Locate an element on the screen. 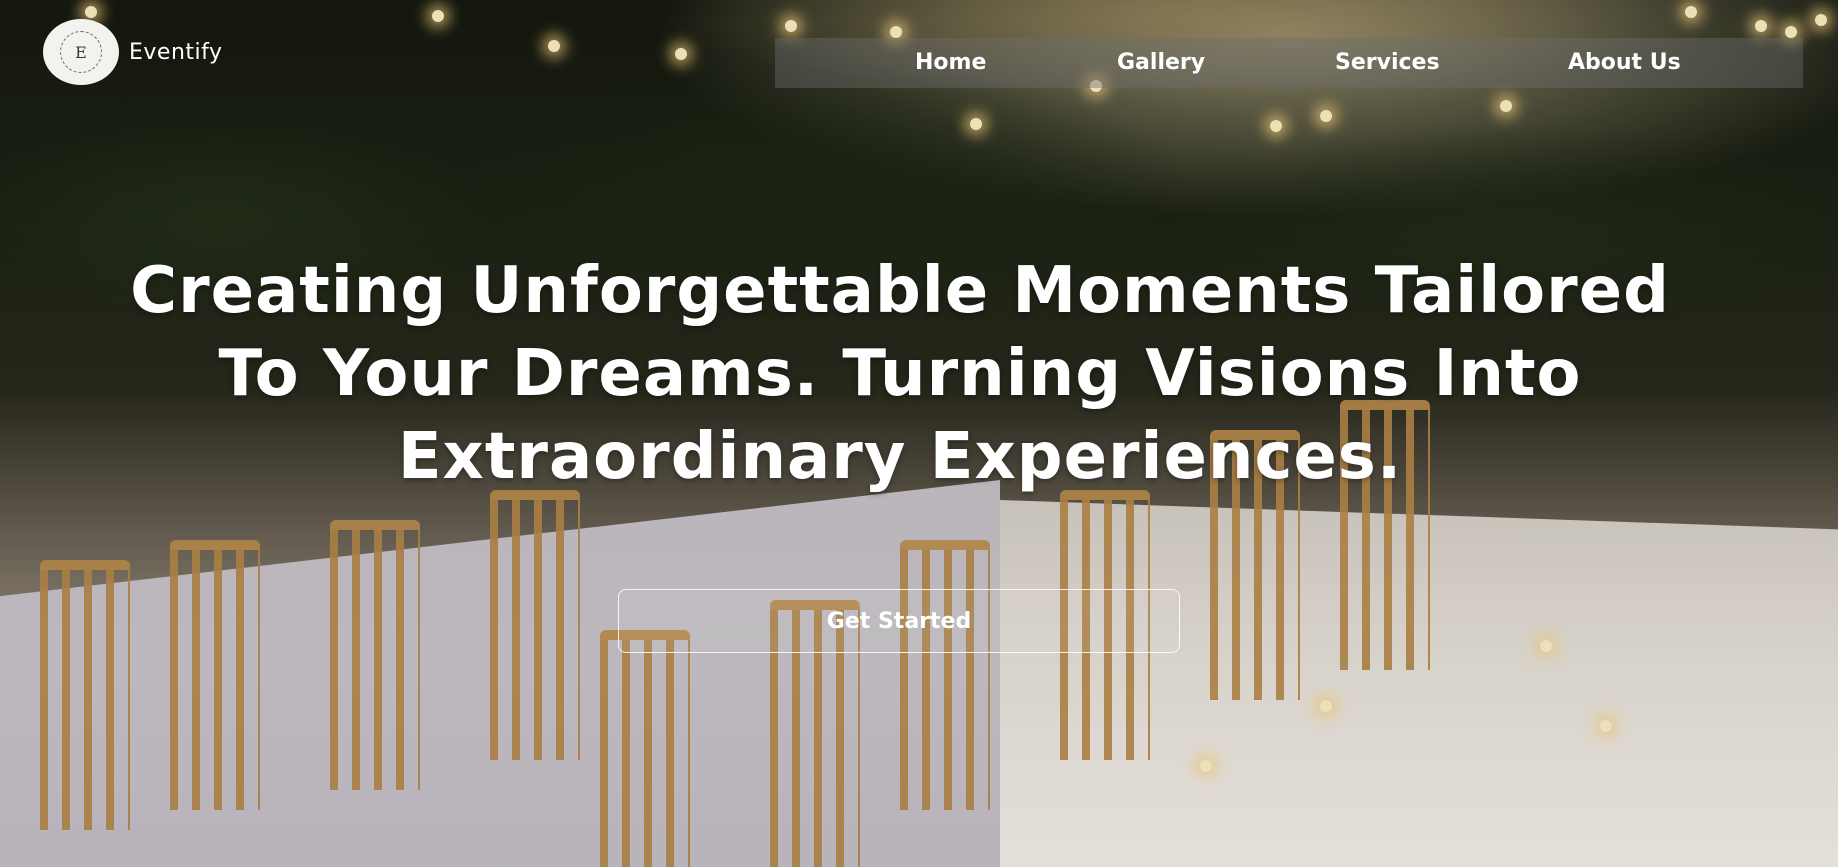 This screenshot has height=867, width=1838. nav-item-about-us: About Us is located at coordinates (1624, 62).